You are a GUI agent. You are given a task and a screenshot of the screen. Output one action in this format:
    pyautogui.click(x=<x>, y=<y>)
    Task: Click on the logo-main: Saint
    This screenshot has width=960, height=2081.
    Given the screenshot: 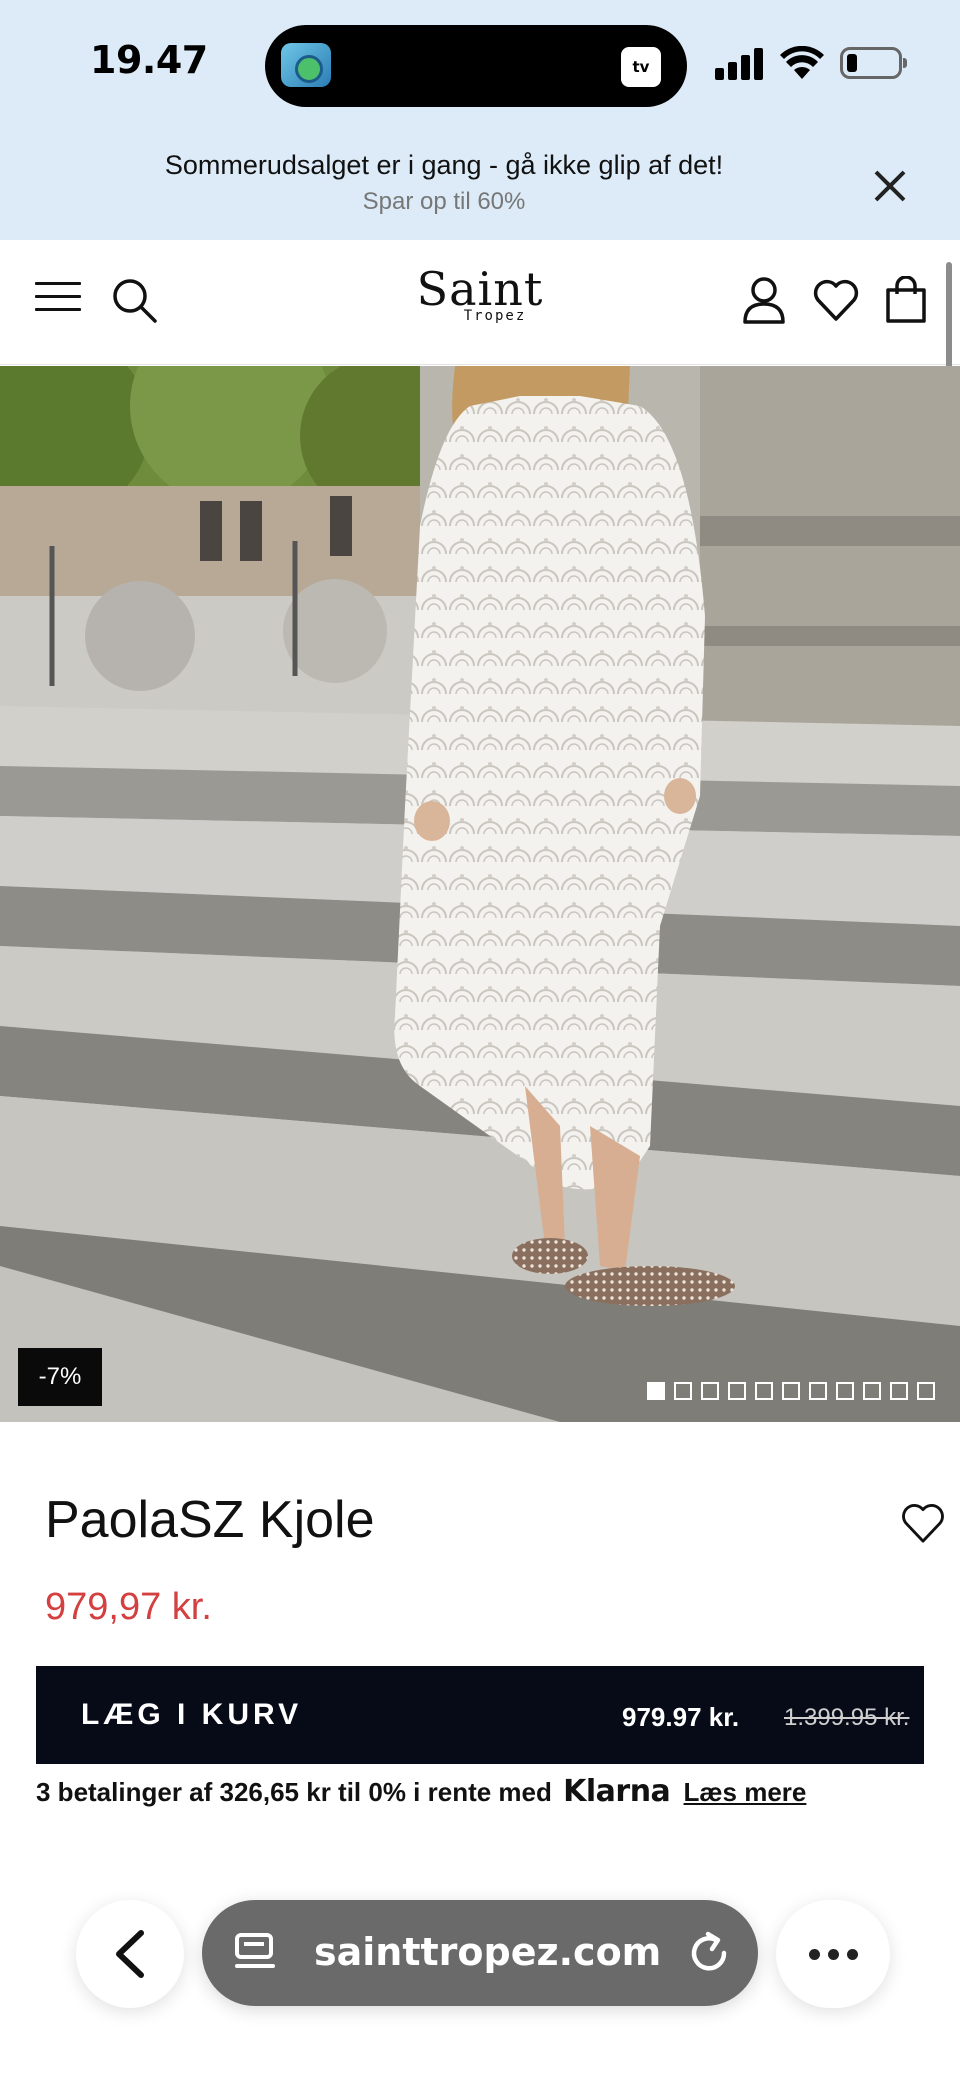 What is the action you would take?
    pyautogui.click(x=480, y=289)
    